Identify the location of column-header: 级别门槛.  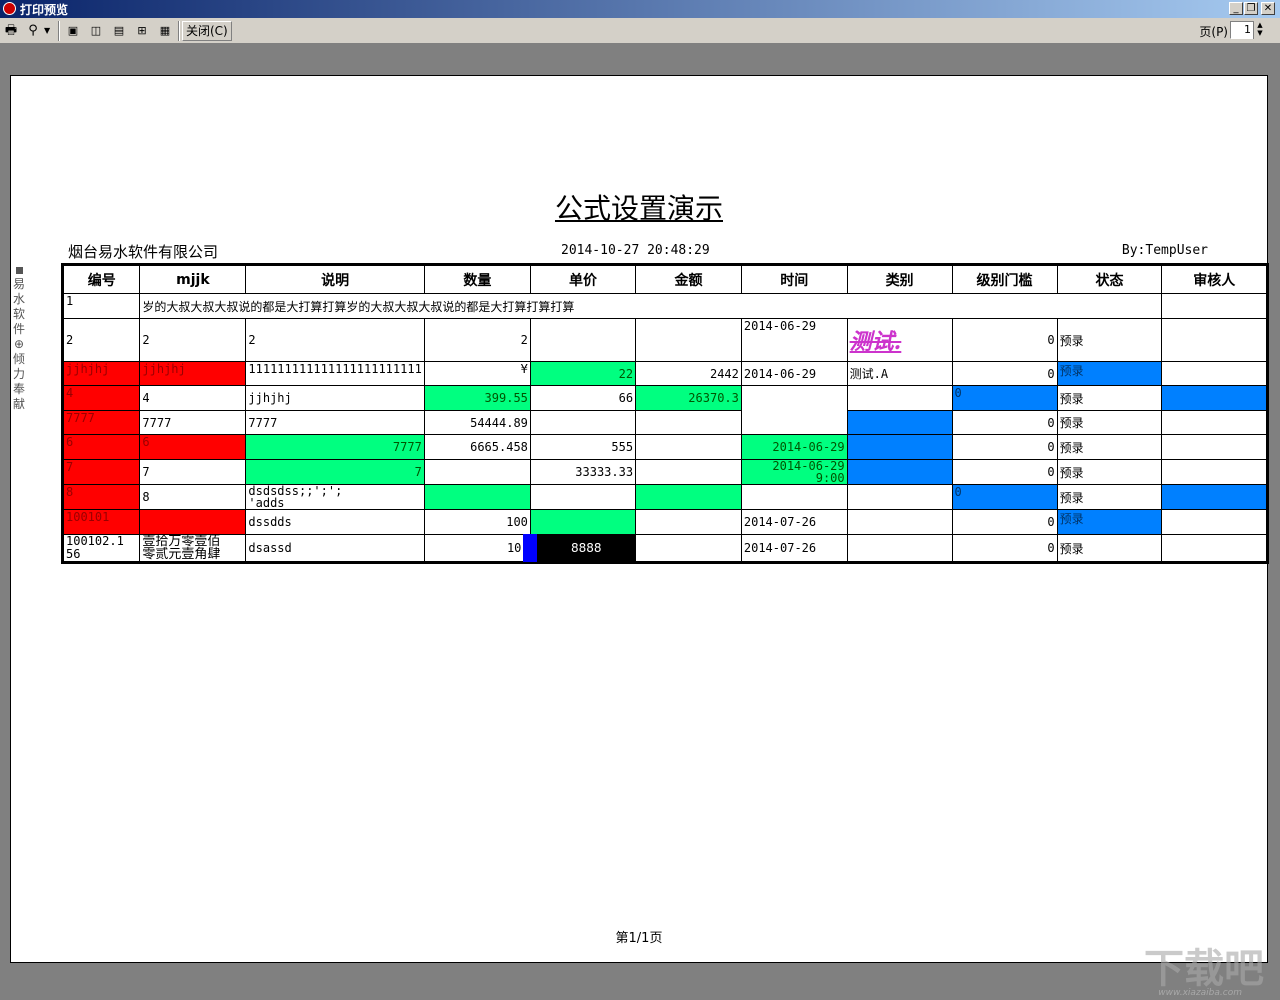
(1004, 279).